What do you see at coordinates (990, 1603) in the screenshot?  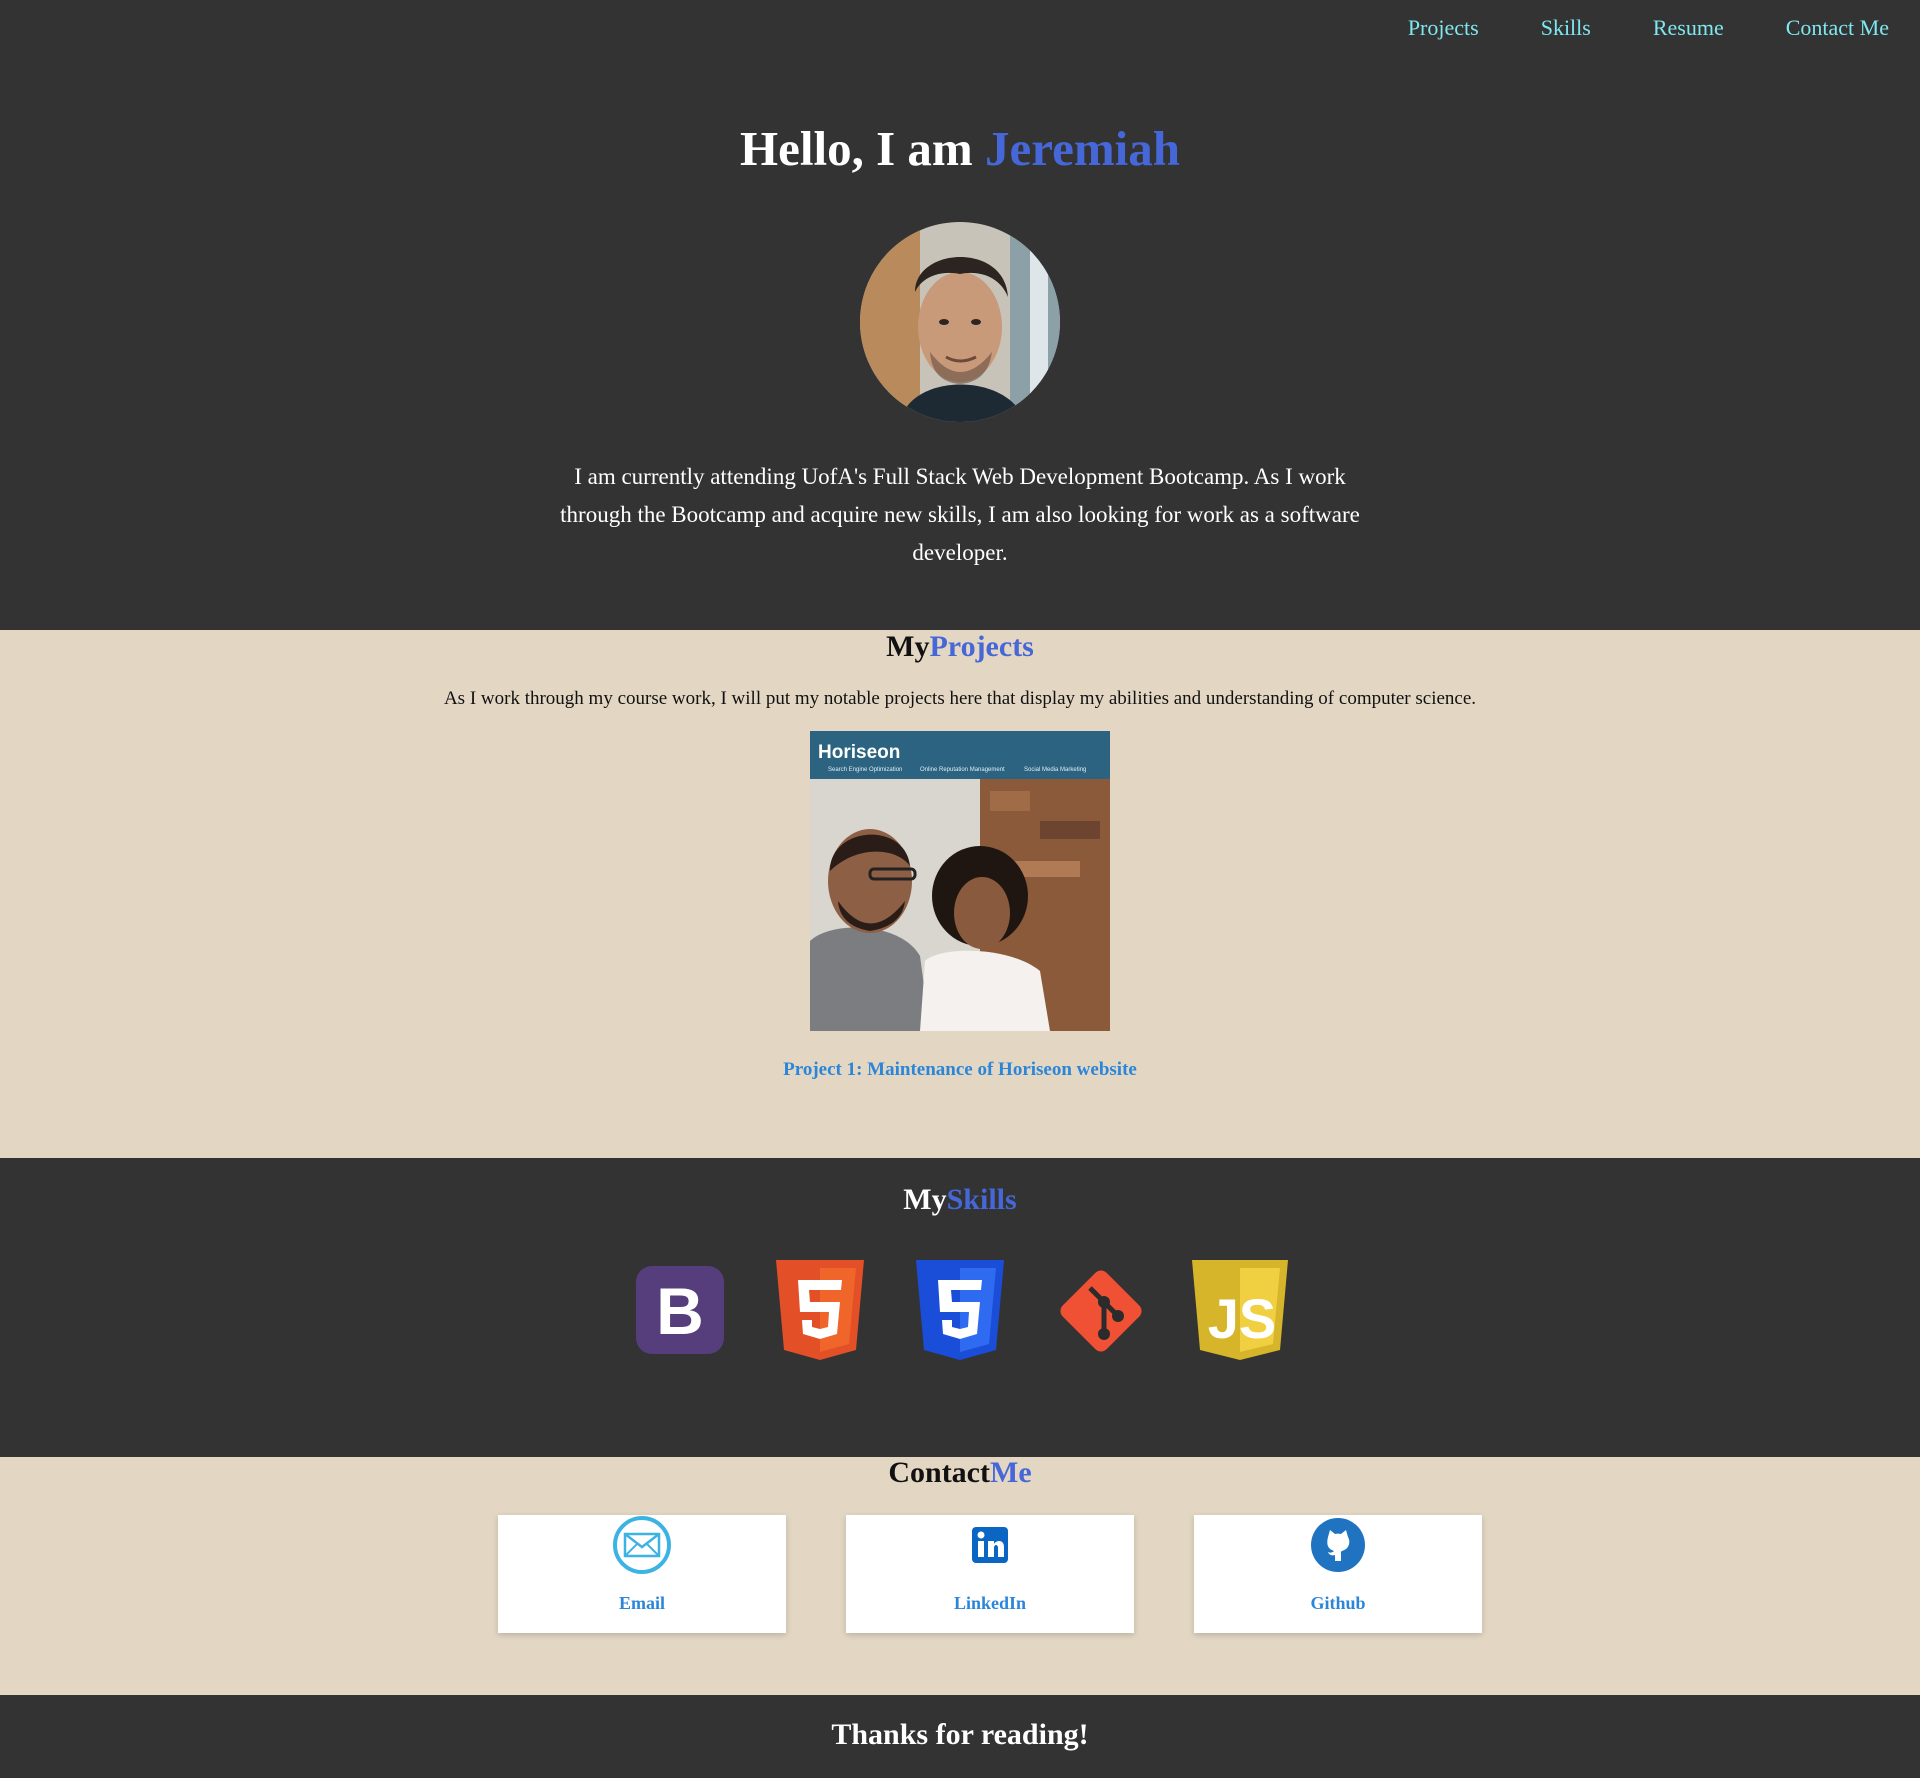 I see `contact-linkedin-label: LinkedIn` at bounding box center [990, 1603].